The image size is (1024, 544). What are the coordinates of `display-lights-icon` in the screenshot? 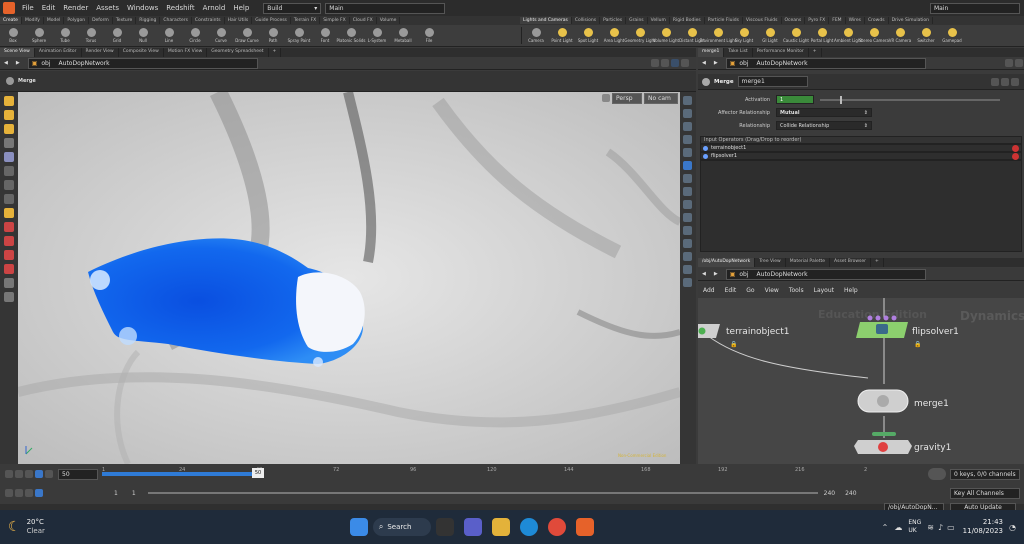 It's located at (687, 165).